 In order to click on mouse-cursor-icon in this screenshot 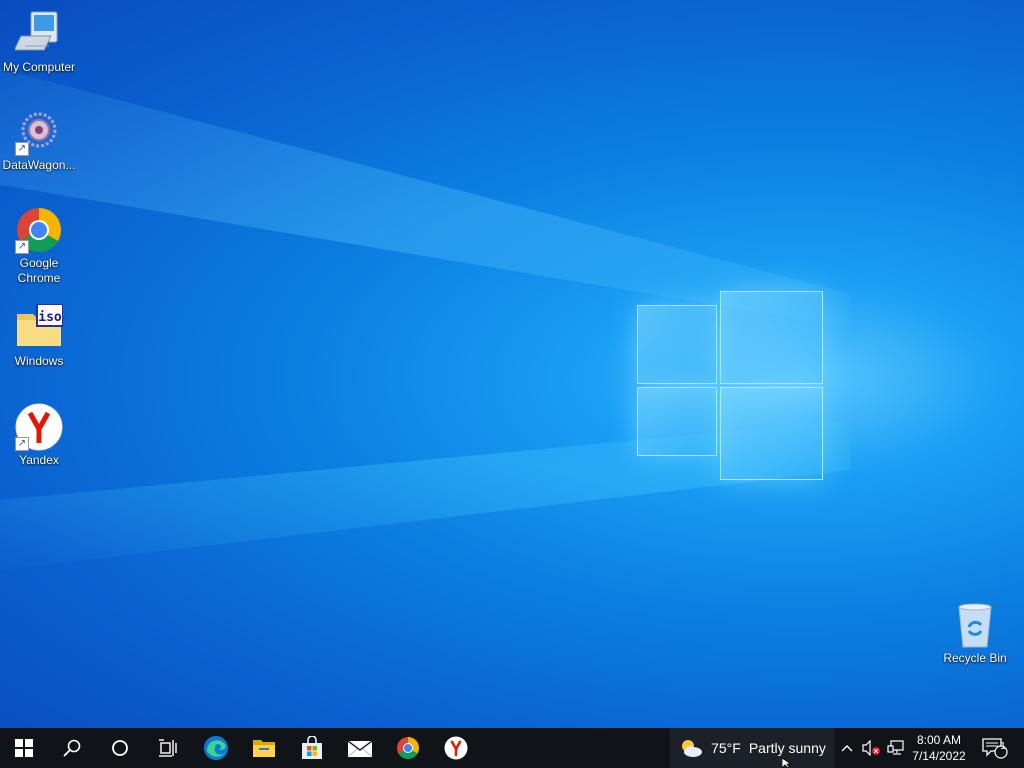, I will do `click(787, 763)`.